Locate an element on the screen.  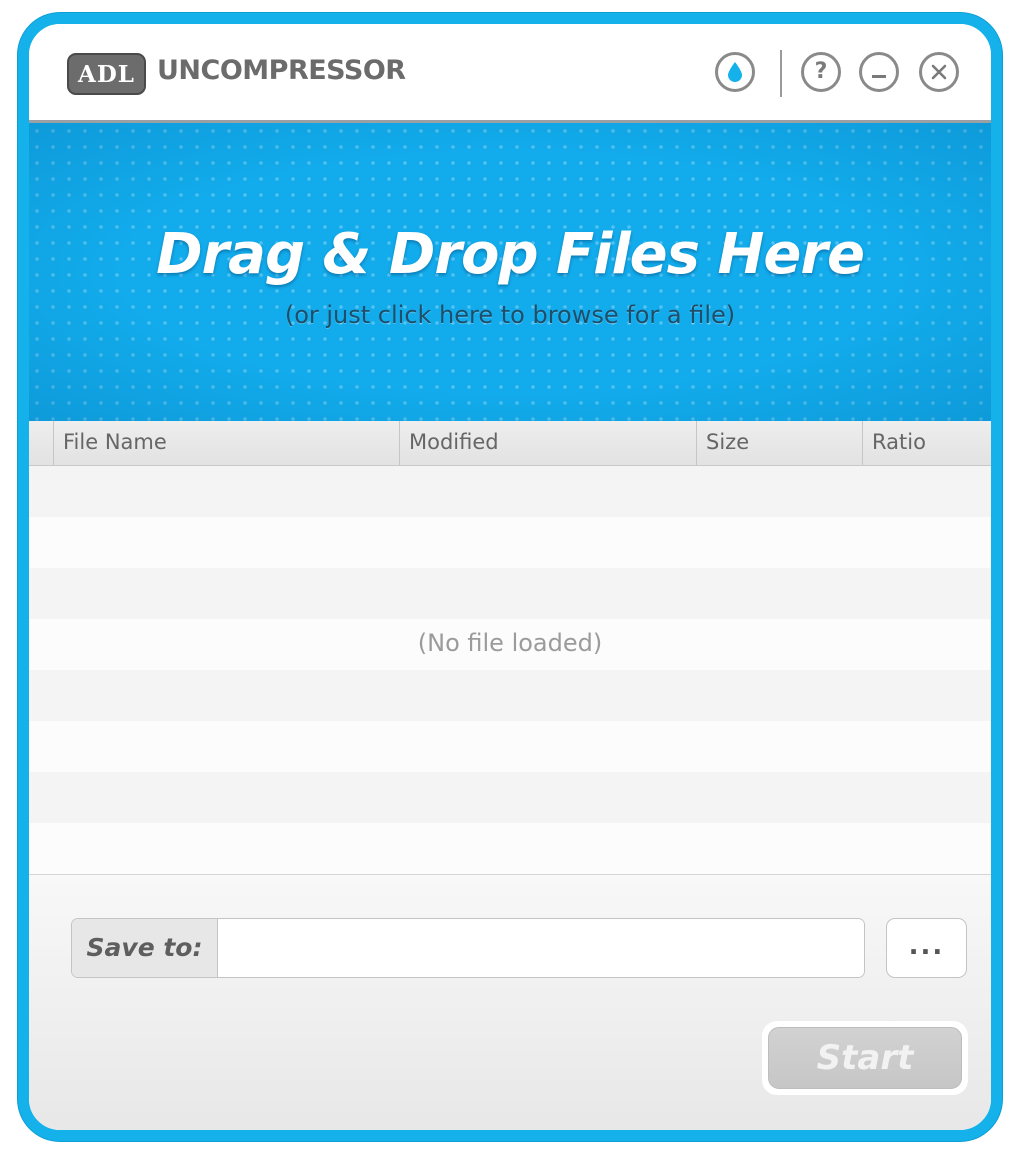
file-table-header: File Name Modified Size Ratio is located at coordinates (510, 443).